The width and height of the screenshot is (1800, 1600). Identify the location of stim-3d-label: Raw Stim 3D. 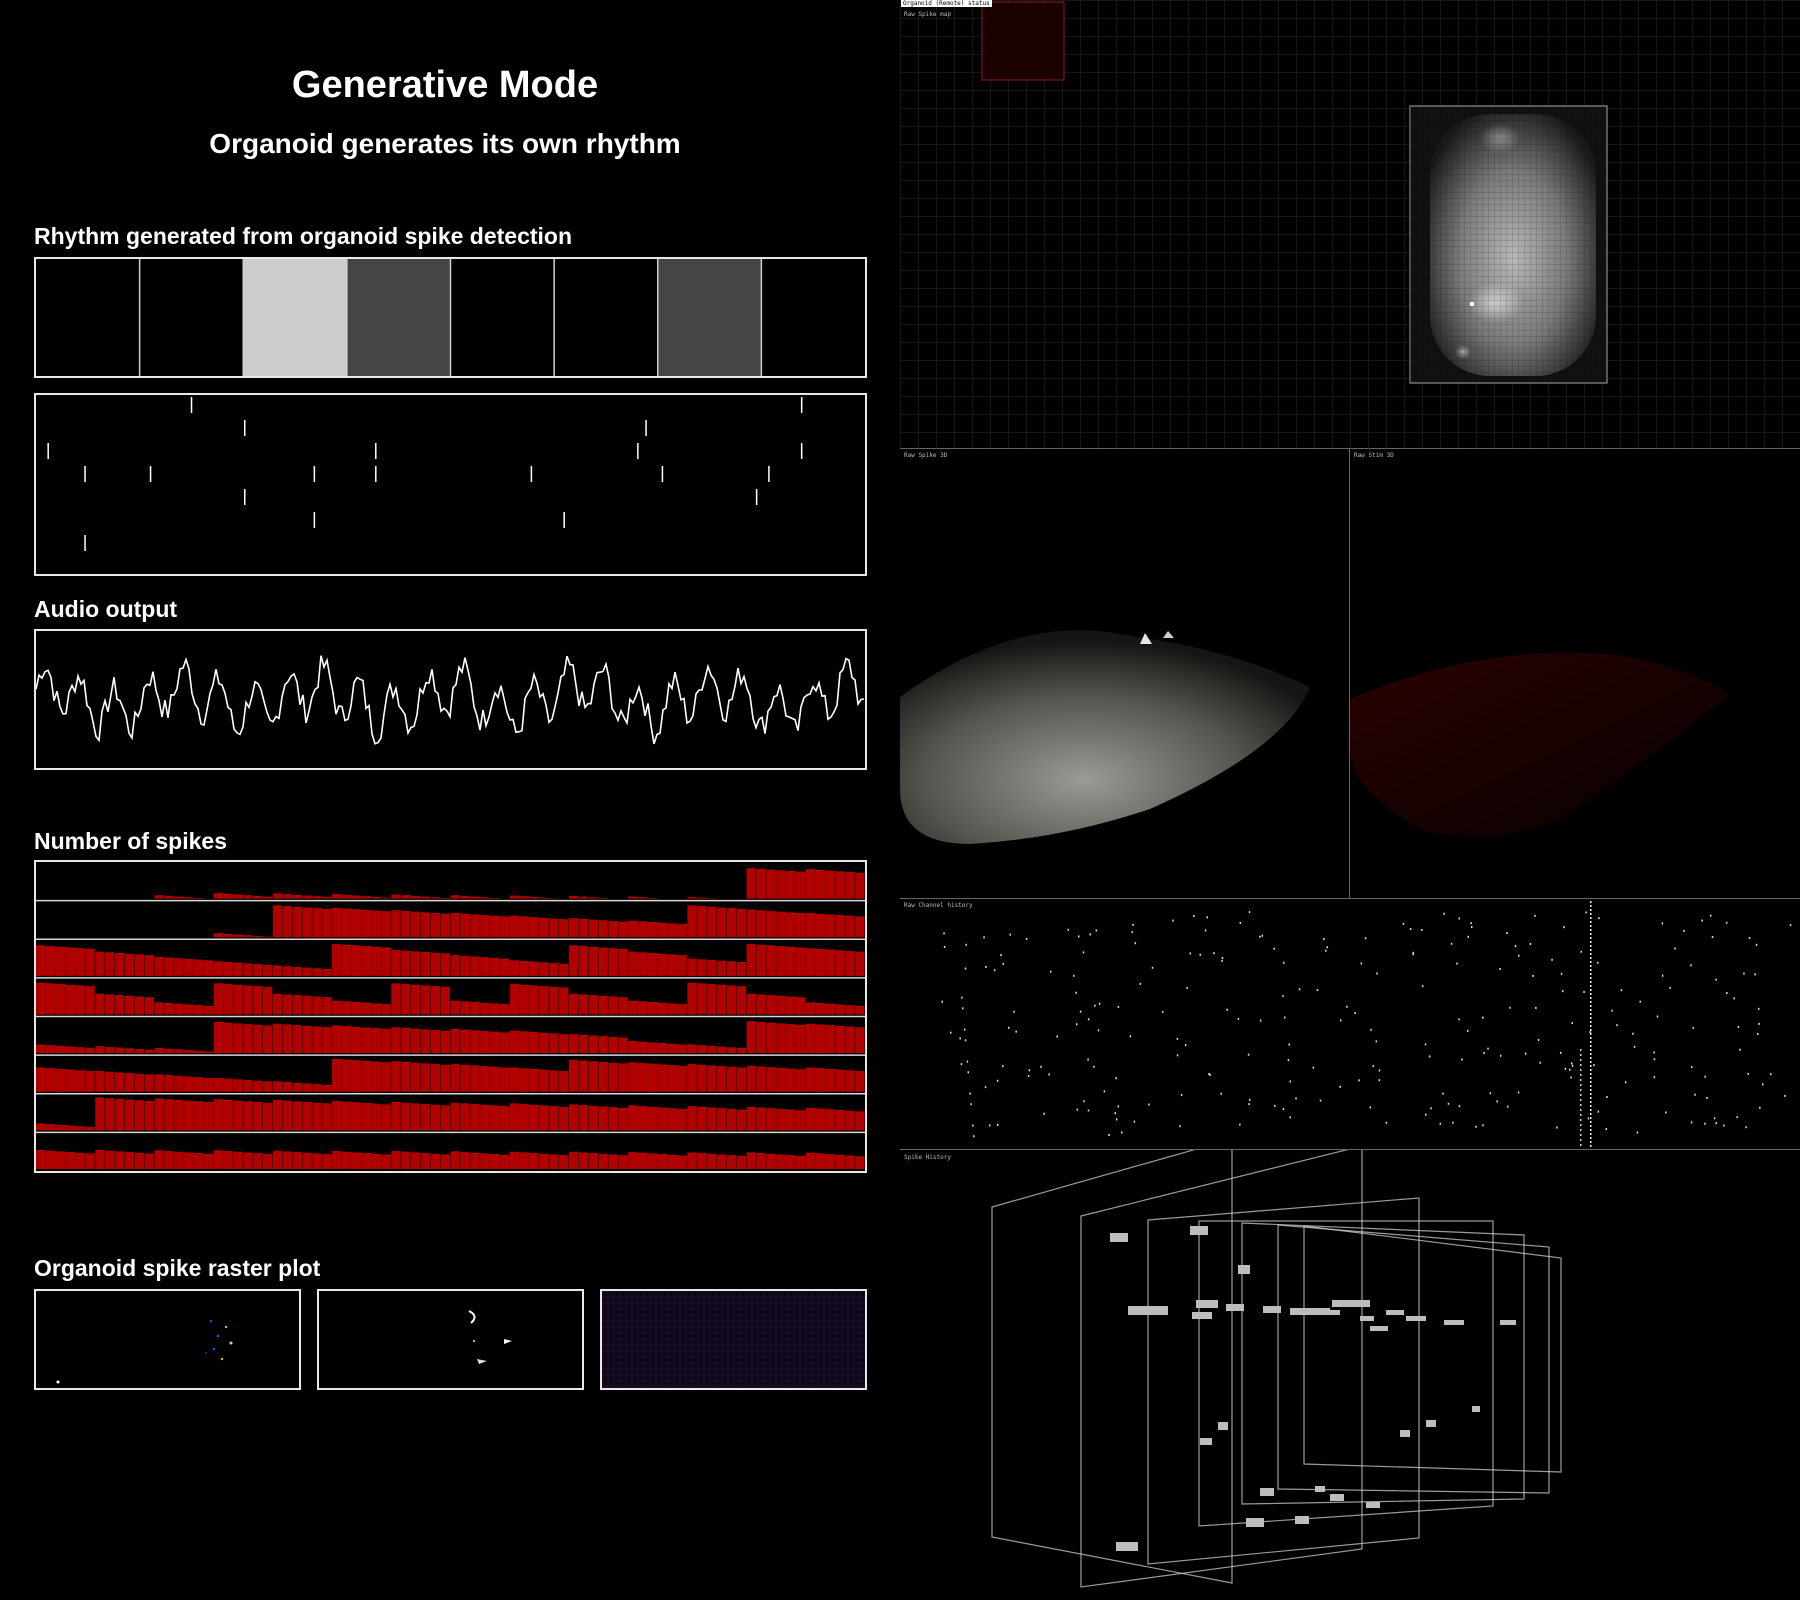
(1374, 455).